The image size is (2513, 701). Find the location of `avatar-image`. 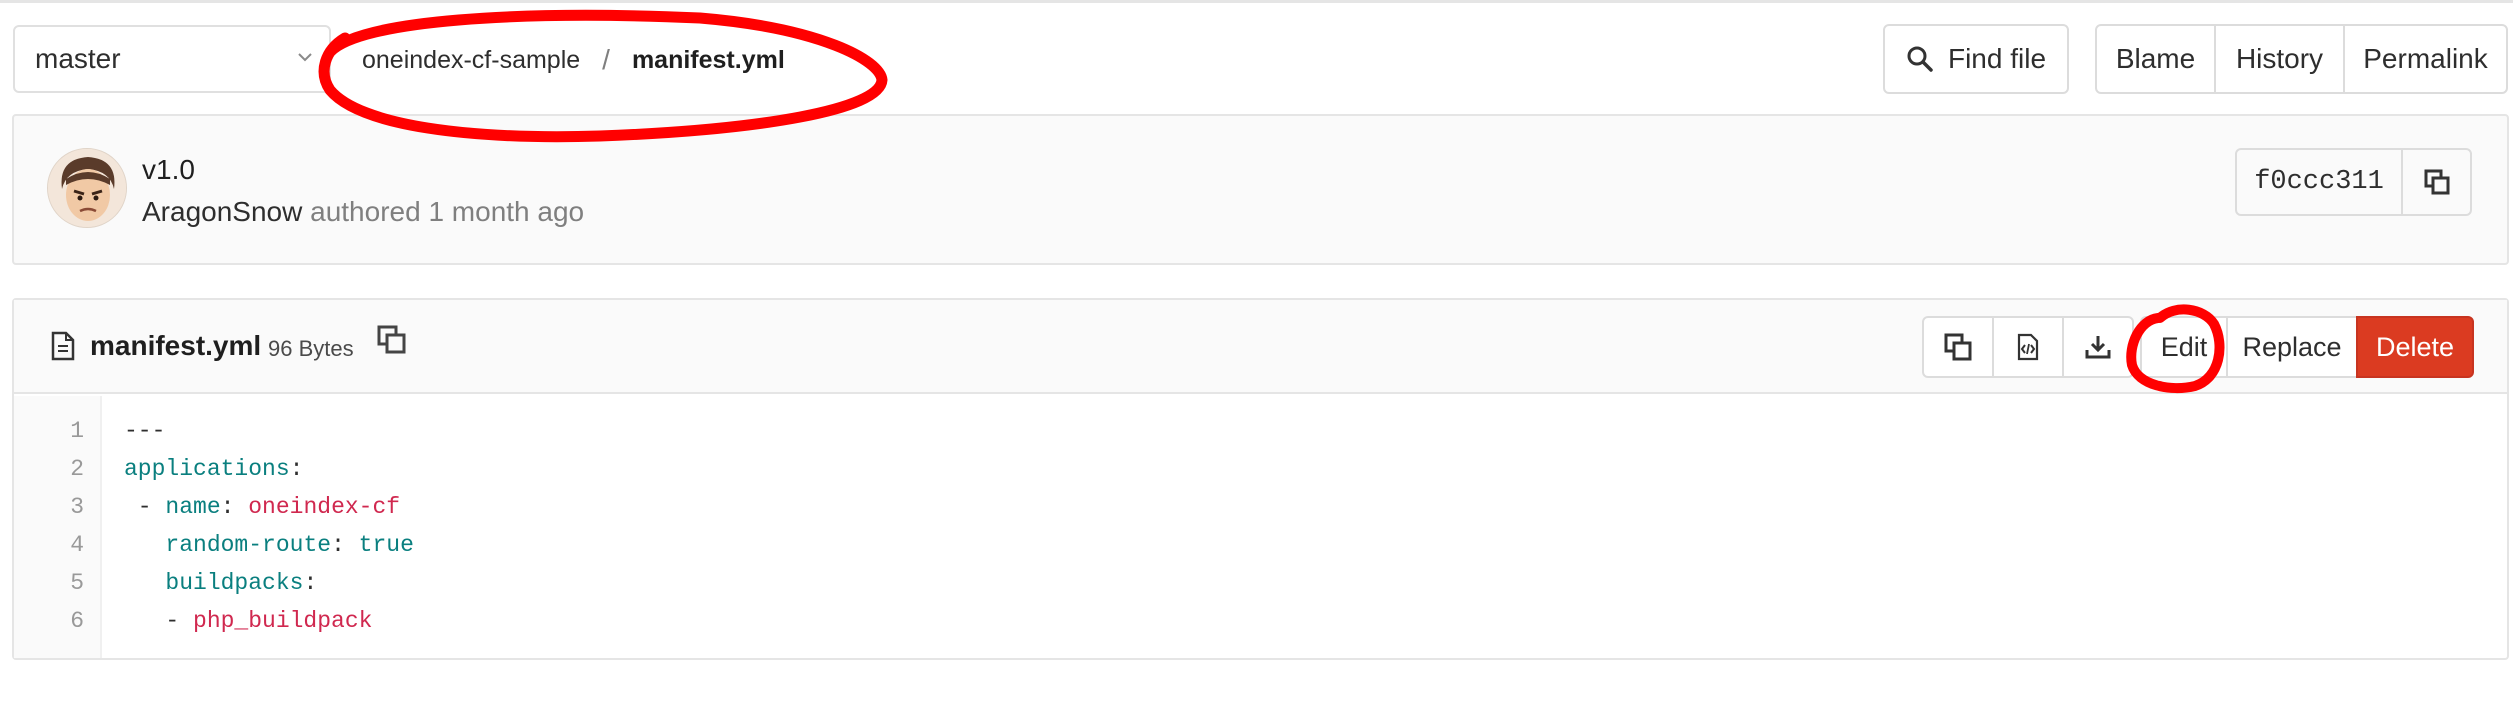

avatar-image is located at coordinates (87, 188).